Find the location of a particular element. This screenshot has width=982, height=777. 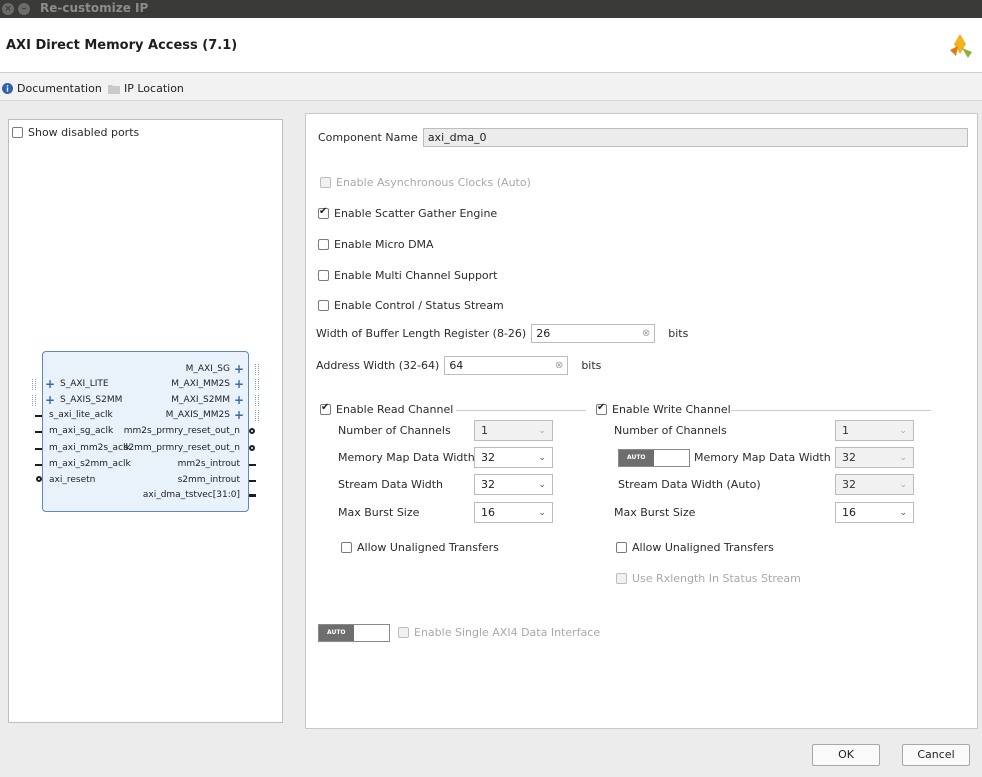

multi-channel-option: Enable Multi Channel Support is located at coordinates (408, 275).